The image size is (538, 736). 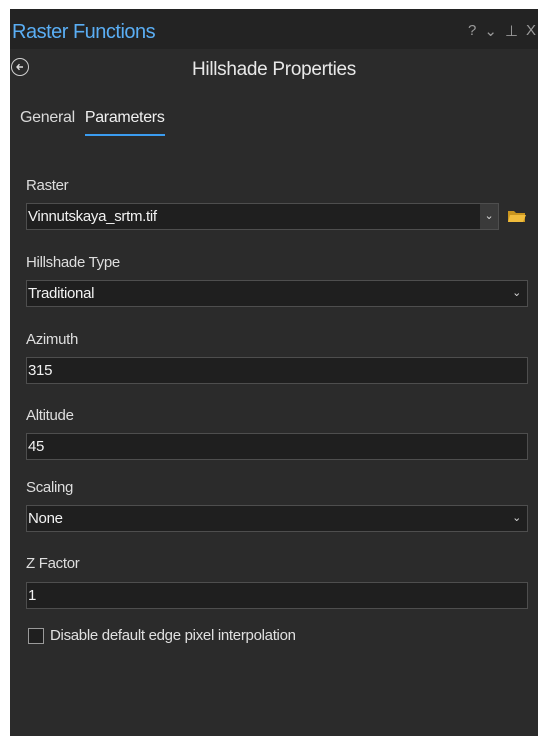 What do you see at coordinates (124, 122) in the screenshot?
I see `tab-parameters: Parameters` at bounding box center [124, 122].